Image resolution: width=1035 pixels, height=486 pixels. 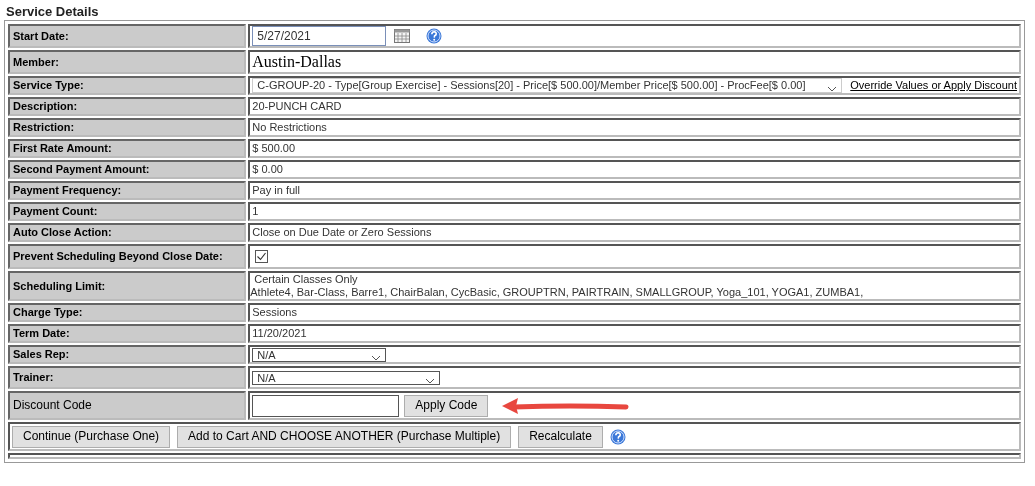 I want to click on field-value: 20-PUNCH CARD, so click(x=297, y=106).